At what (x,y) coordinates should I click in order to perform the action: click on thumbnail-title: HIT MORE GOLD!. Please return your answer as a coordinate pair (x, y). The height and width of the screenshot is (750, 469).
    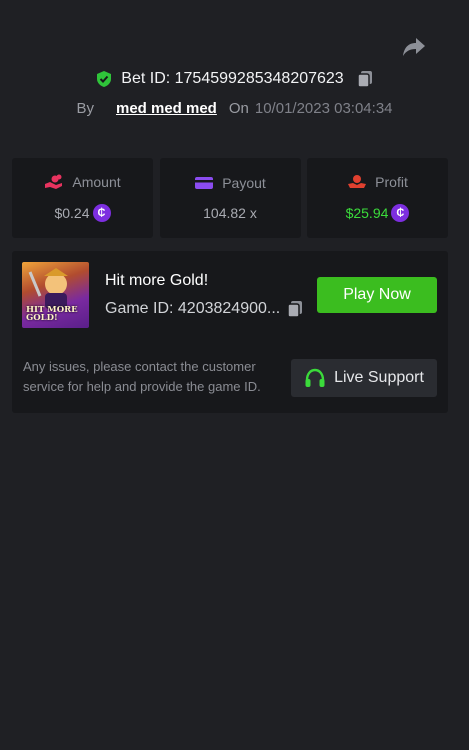
    Looking at the image, I should click on (52, 314).